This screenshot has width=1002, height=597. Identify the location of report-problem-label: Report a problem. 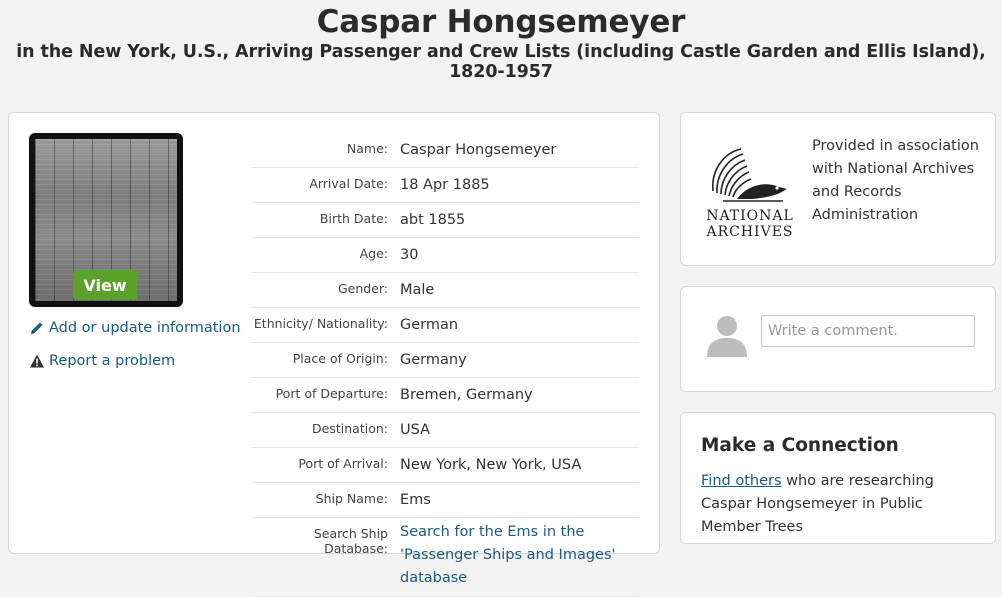
(112, 361).